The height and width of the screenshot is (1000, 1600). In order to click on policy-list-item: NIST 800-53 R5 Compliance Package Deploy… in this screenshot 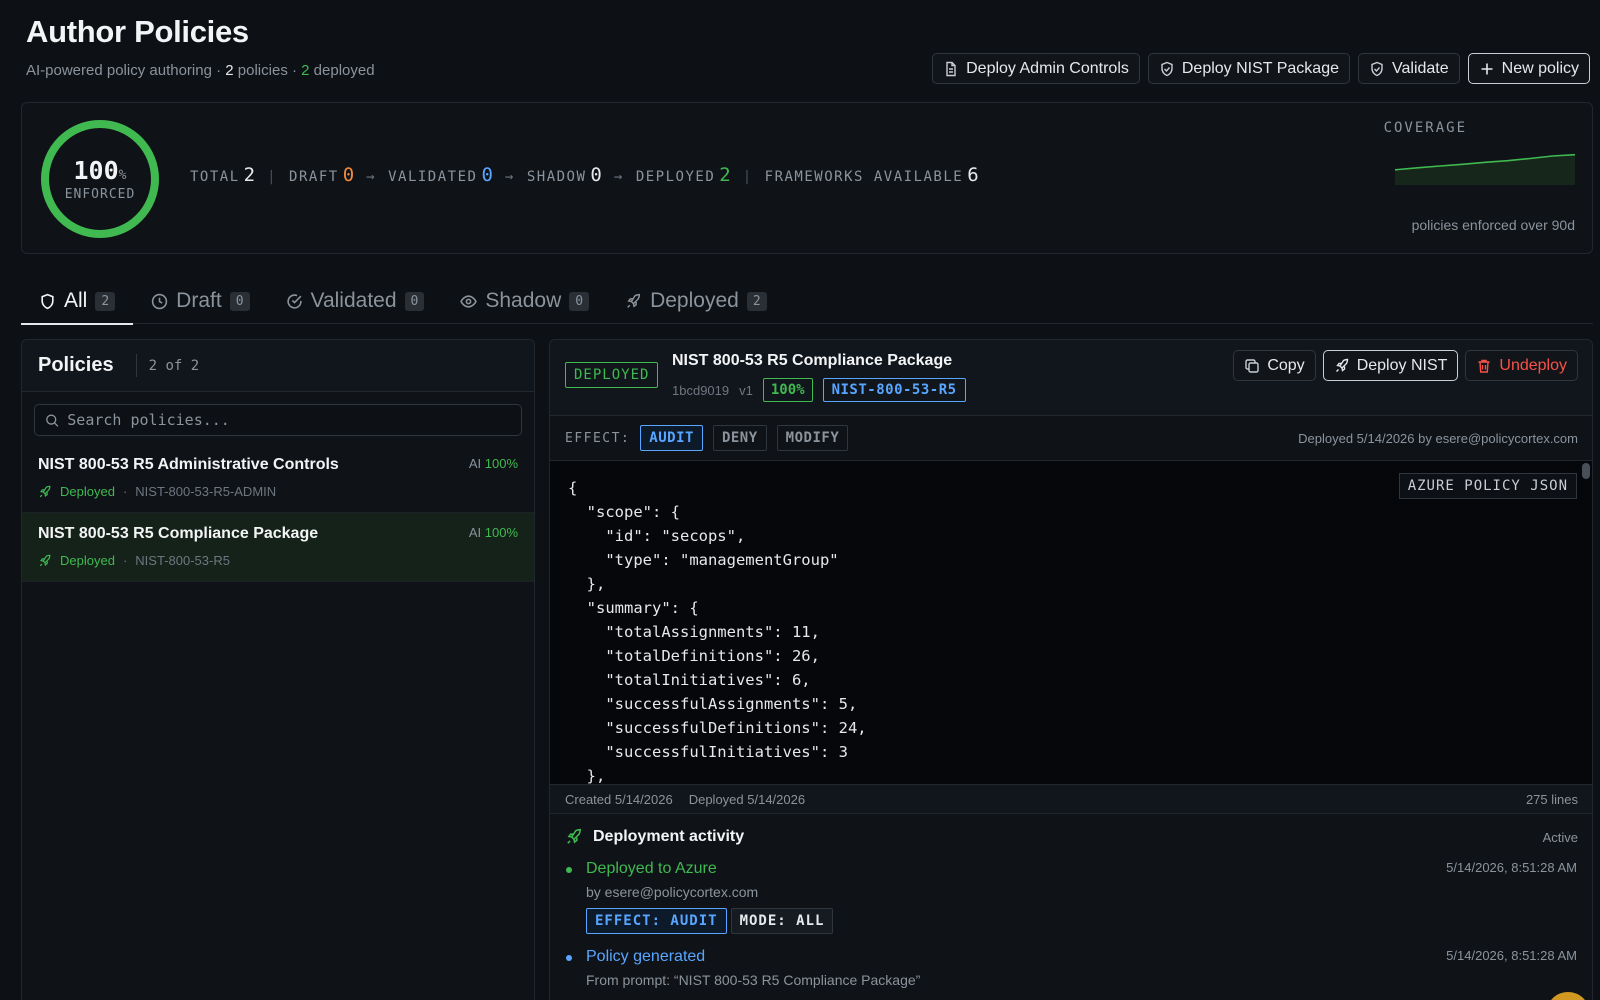, I will do `click(278, 547)`.